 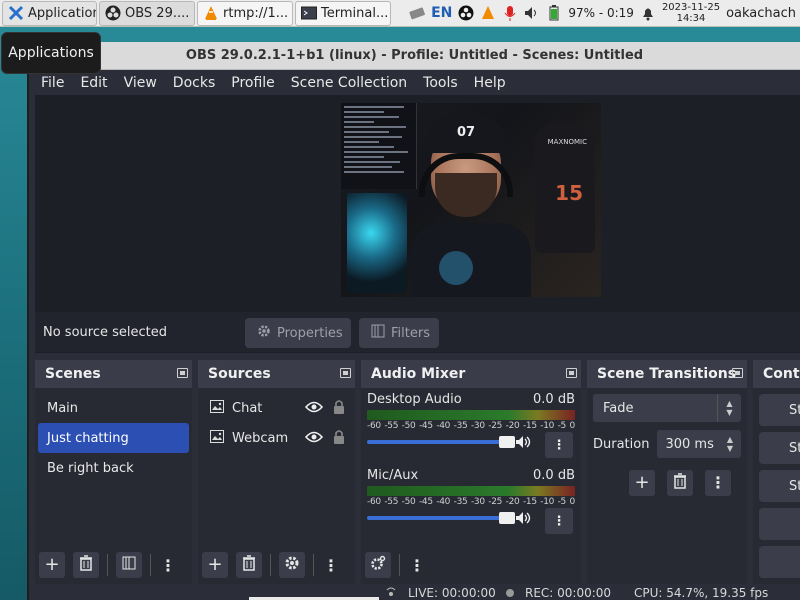 What do you see at coordinates (253, 83) in the screenshot?
I see `menu-profile: Profile` at bounding box center [253, 83].